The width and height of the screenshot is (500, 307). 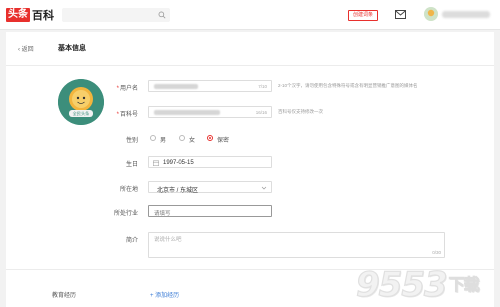 What do you see at coordinates (128, 190) in the screenshot?
I see `location-label: 所在地` at bounding box center [128, 190].